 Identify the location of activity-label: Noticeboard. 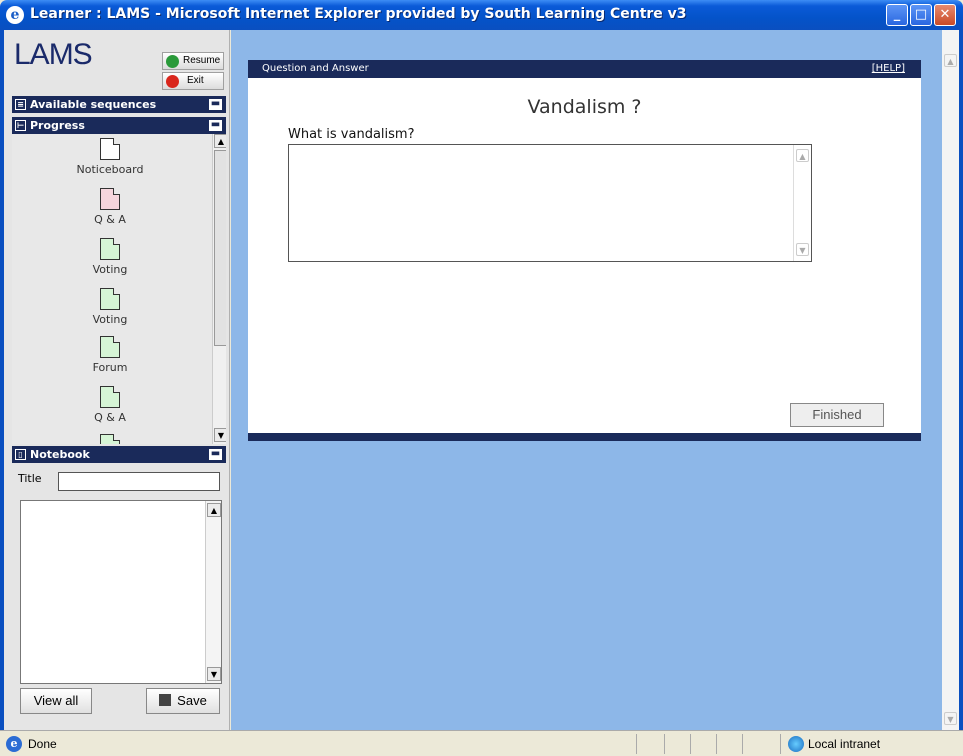
(110, 169).